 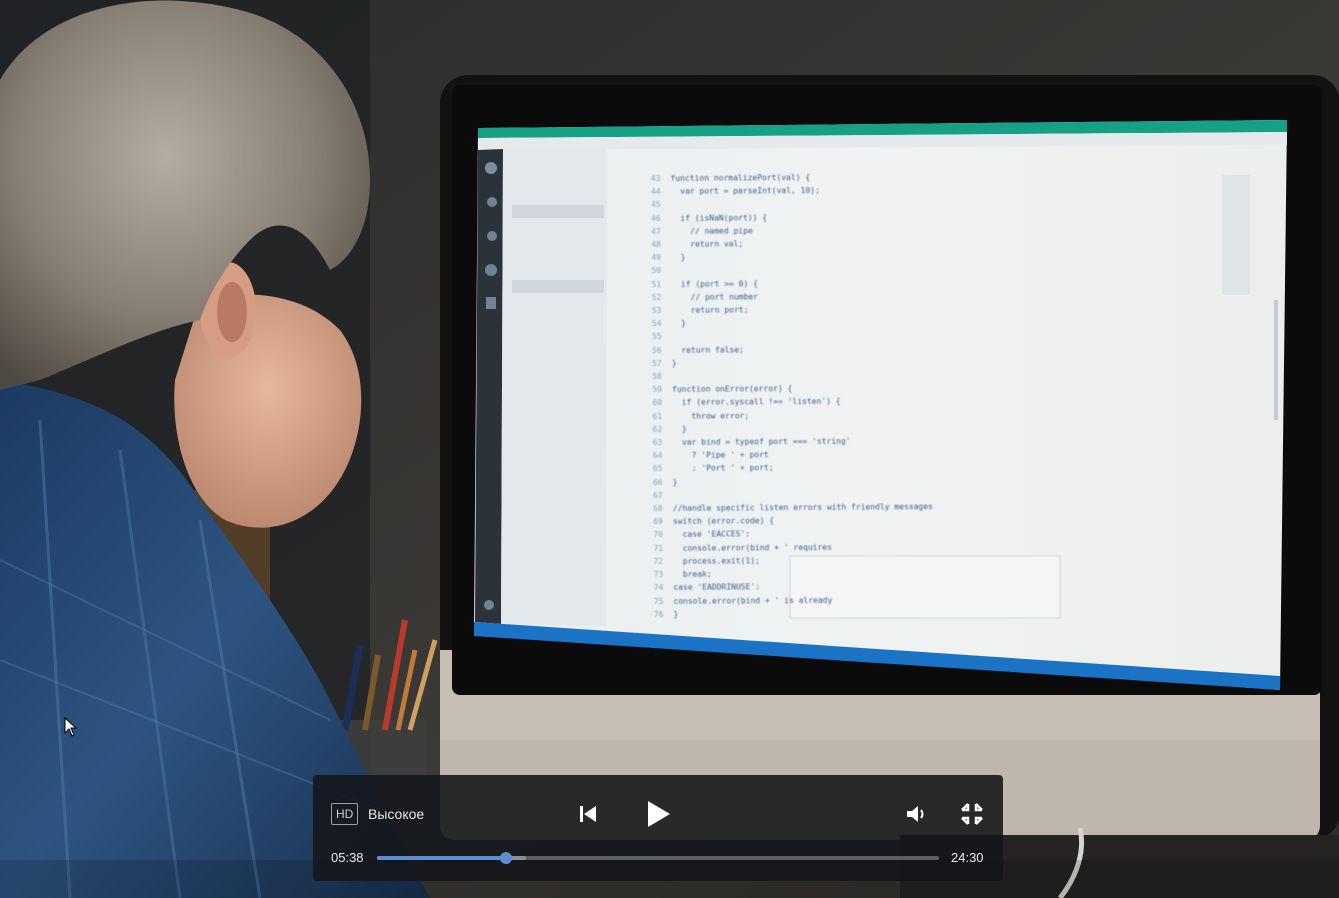 What do you see at coordinates (658, 535) in the screenshot?
I see `line-number: 70` at bounding box center [658, 535].